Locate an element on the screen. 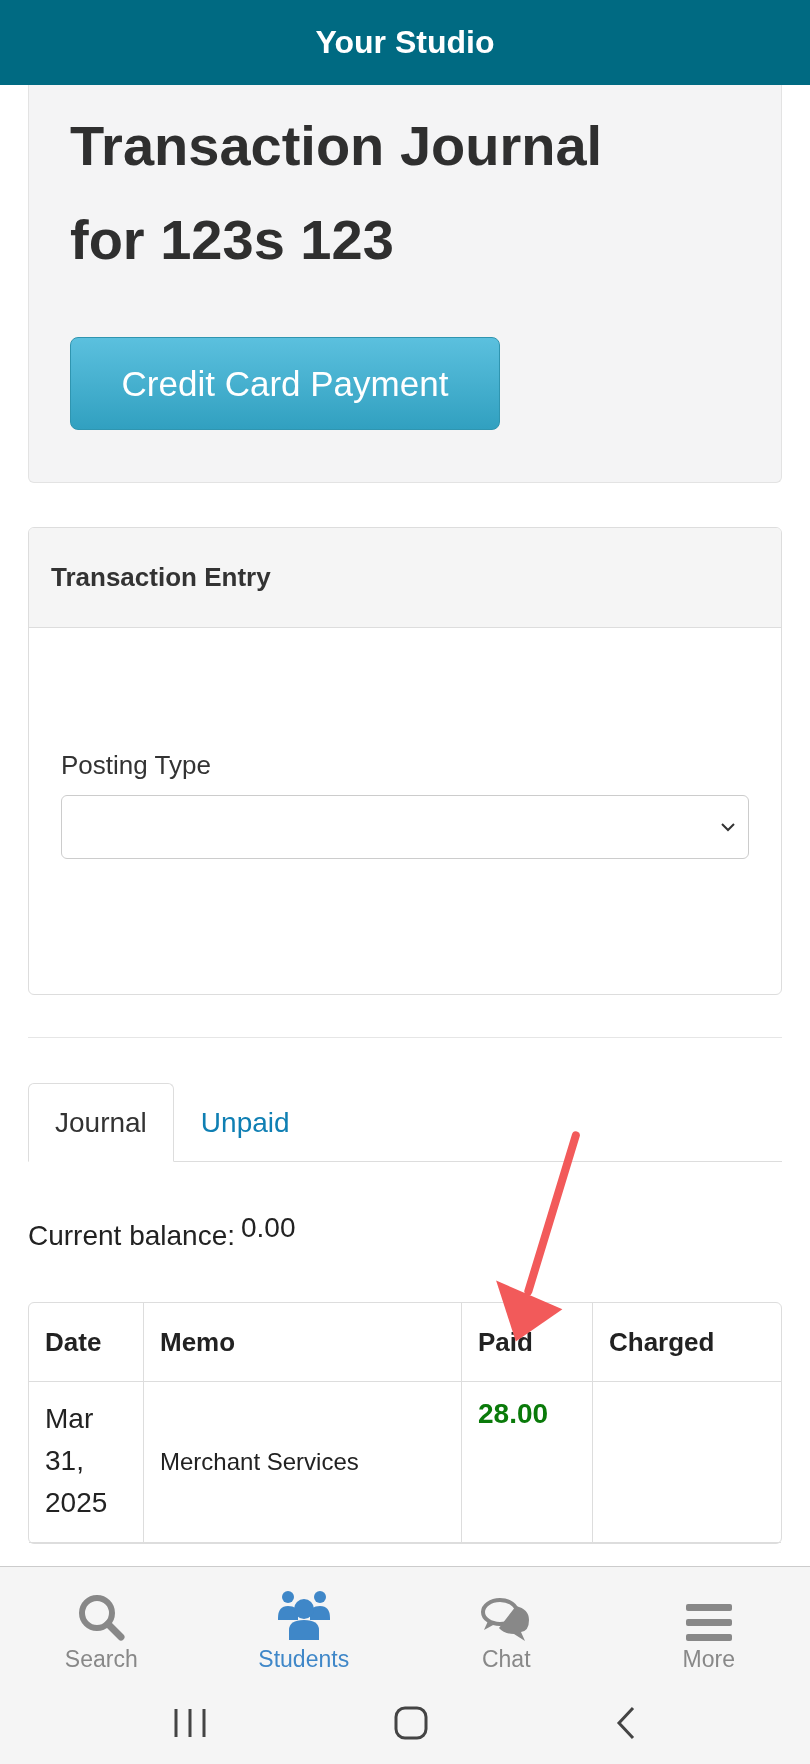  home-icon is located at coordinates (411, 1723).